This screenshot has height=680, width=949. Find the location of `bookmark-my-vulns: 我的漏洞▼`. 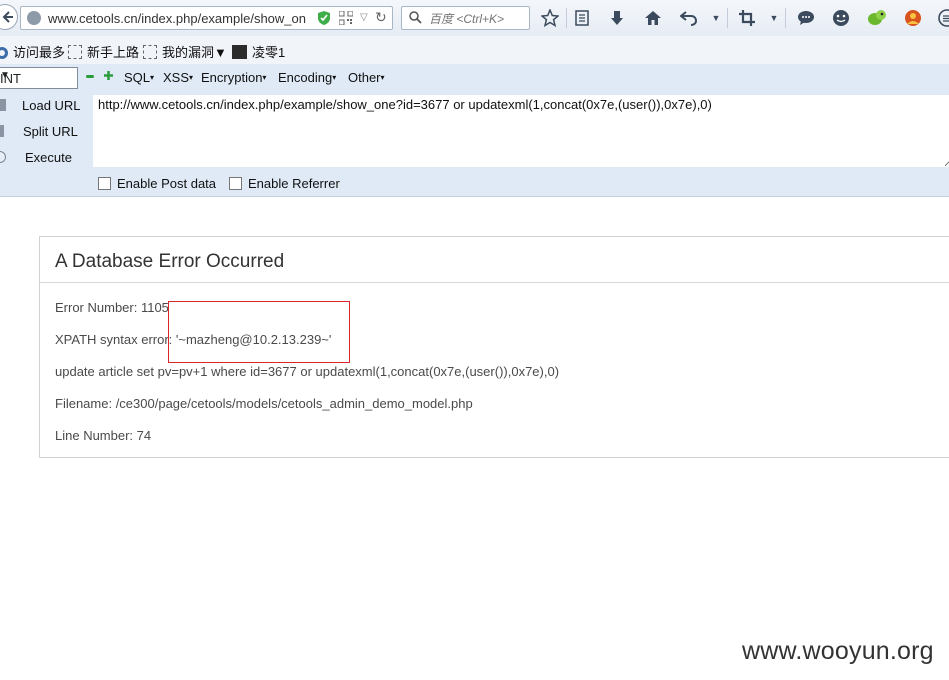

bookmark-my-vulns: 我的漏洞▼ is located at coordinates (185, 51).